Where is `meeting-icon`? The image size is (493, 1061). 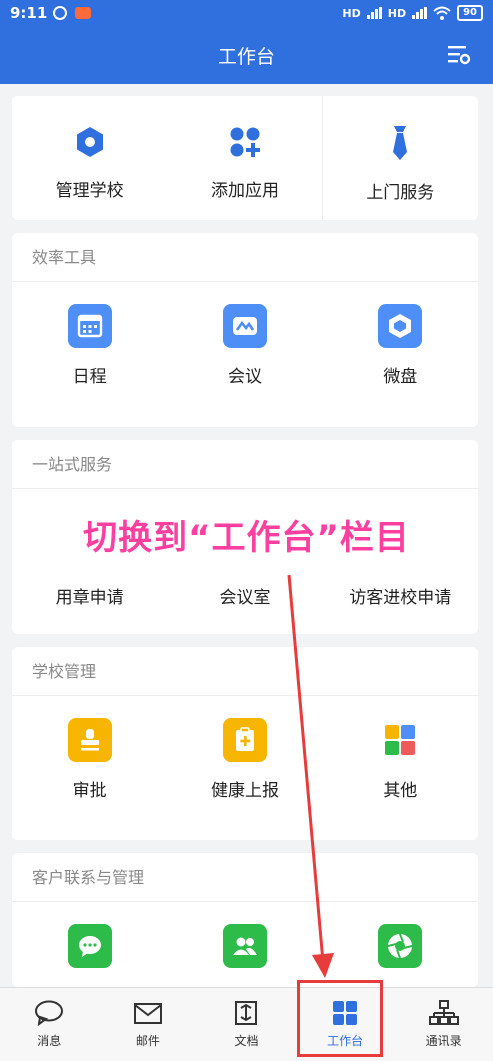 meeting-icon is located at coordinates (244, 326).